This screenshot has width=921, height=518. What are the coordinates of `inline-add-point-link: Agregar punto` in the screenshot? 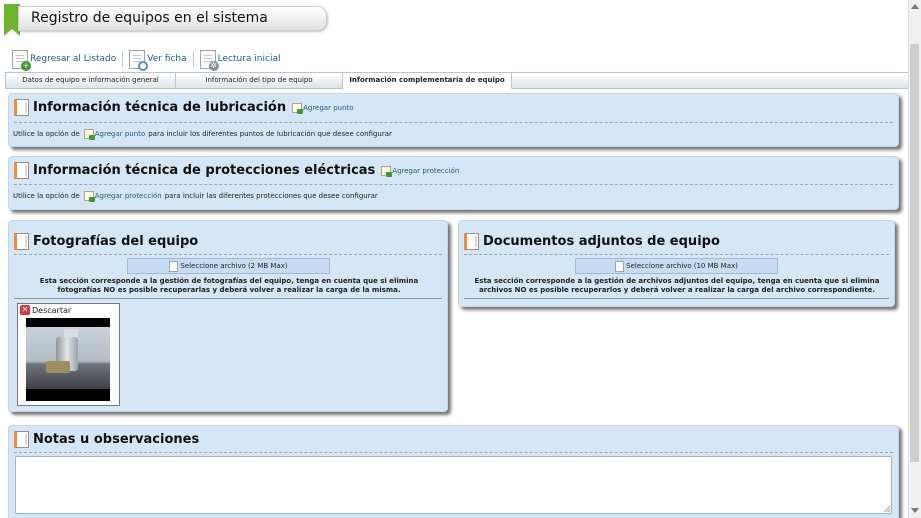 It's located at (114, 134).